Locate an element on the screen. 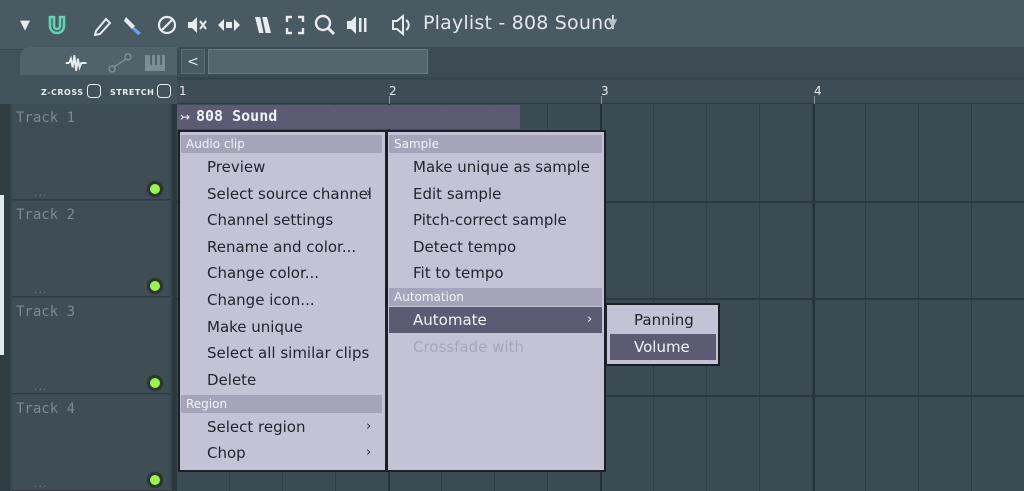 Image resolution: width=1024 pixels, height=491 pixels. menu-item-automate: Automate is located at coordinates (495, 320).